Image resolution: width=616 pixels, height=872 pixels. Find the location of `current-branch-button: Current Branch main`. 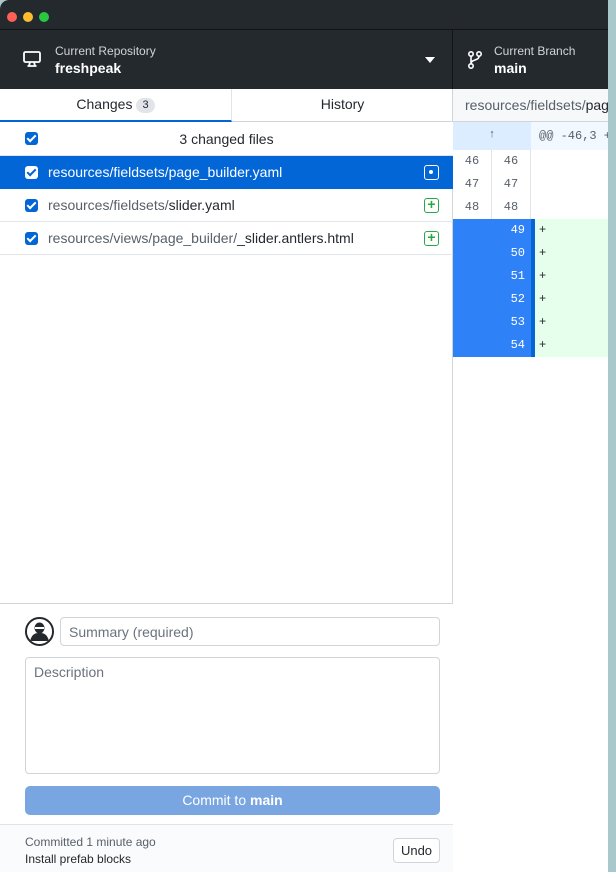

current-branch-button: Current Branch main is located at coordinates (530, 60).